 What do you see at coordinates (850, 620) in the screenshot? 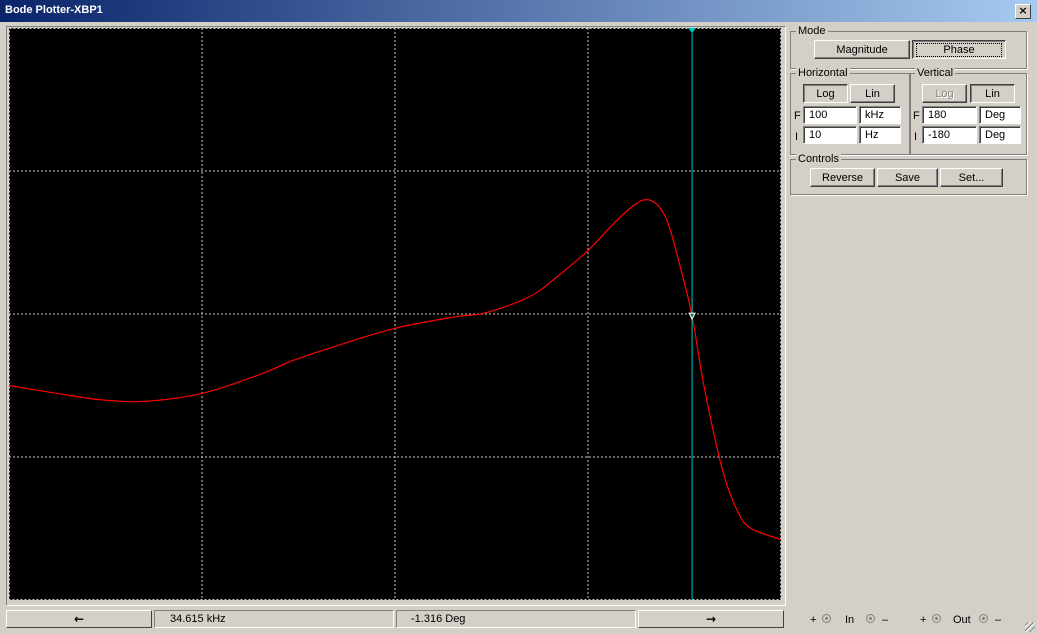
I see `in-label: In` at bounding box center [850, 620].